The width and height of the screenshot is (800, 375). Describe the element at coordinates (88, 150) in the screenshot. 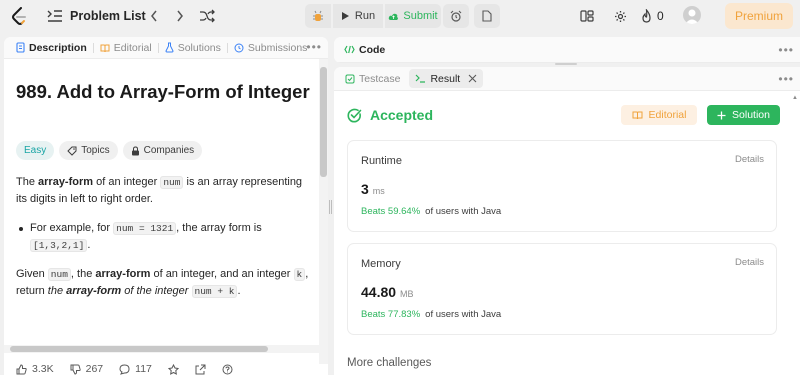

I see `topics-chip: Topics` at that location.